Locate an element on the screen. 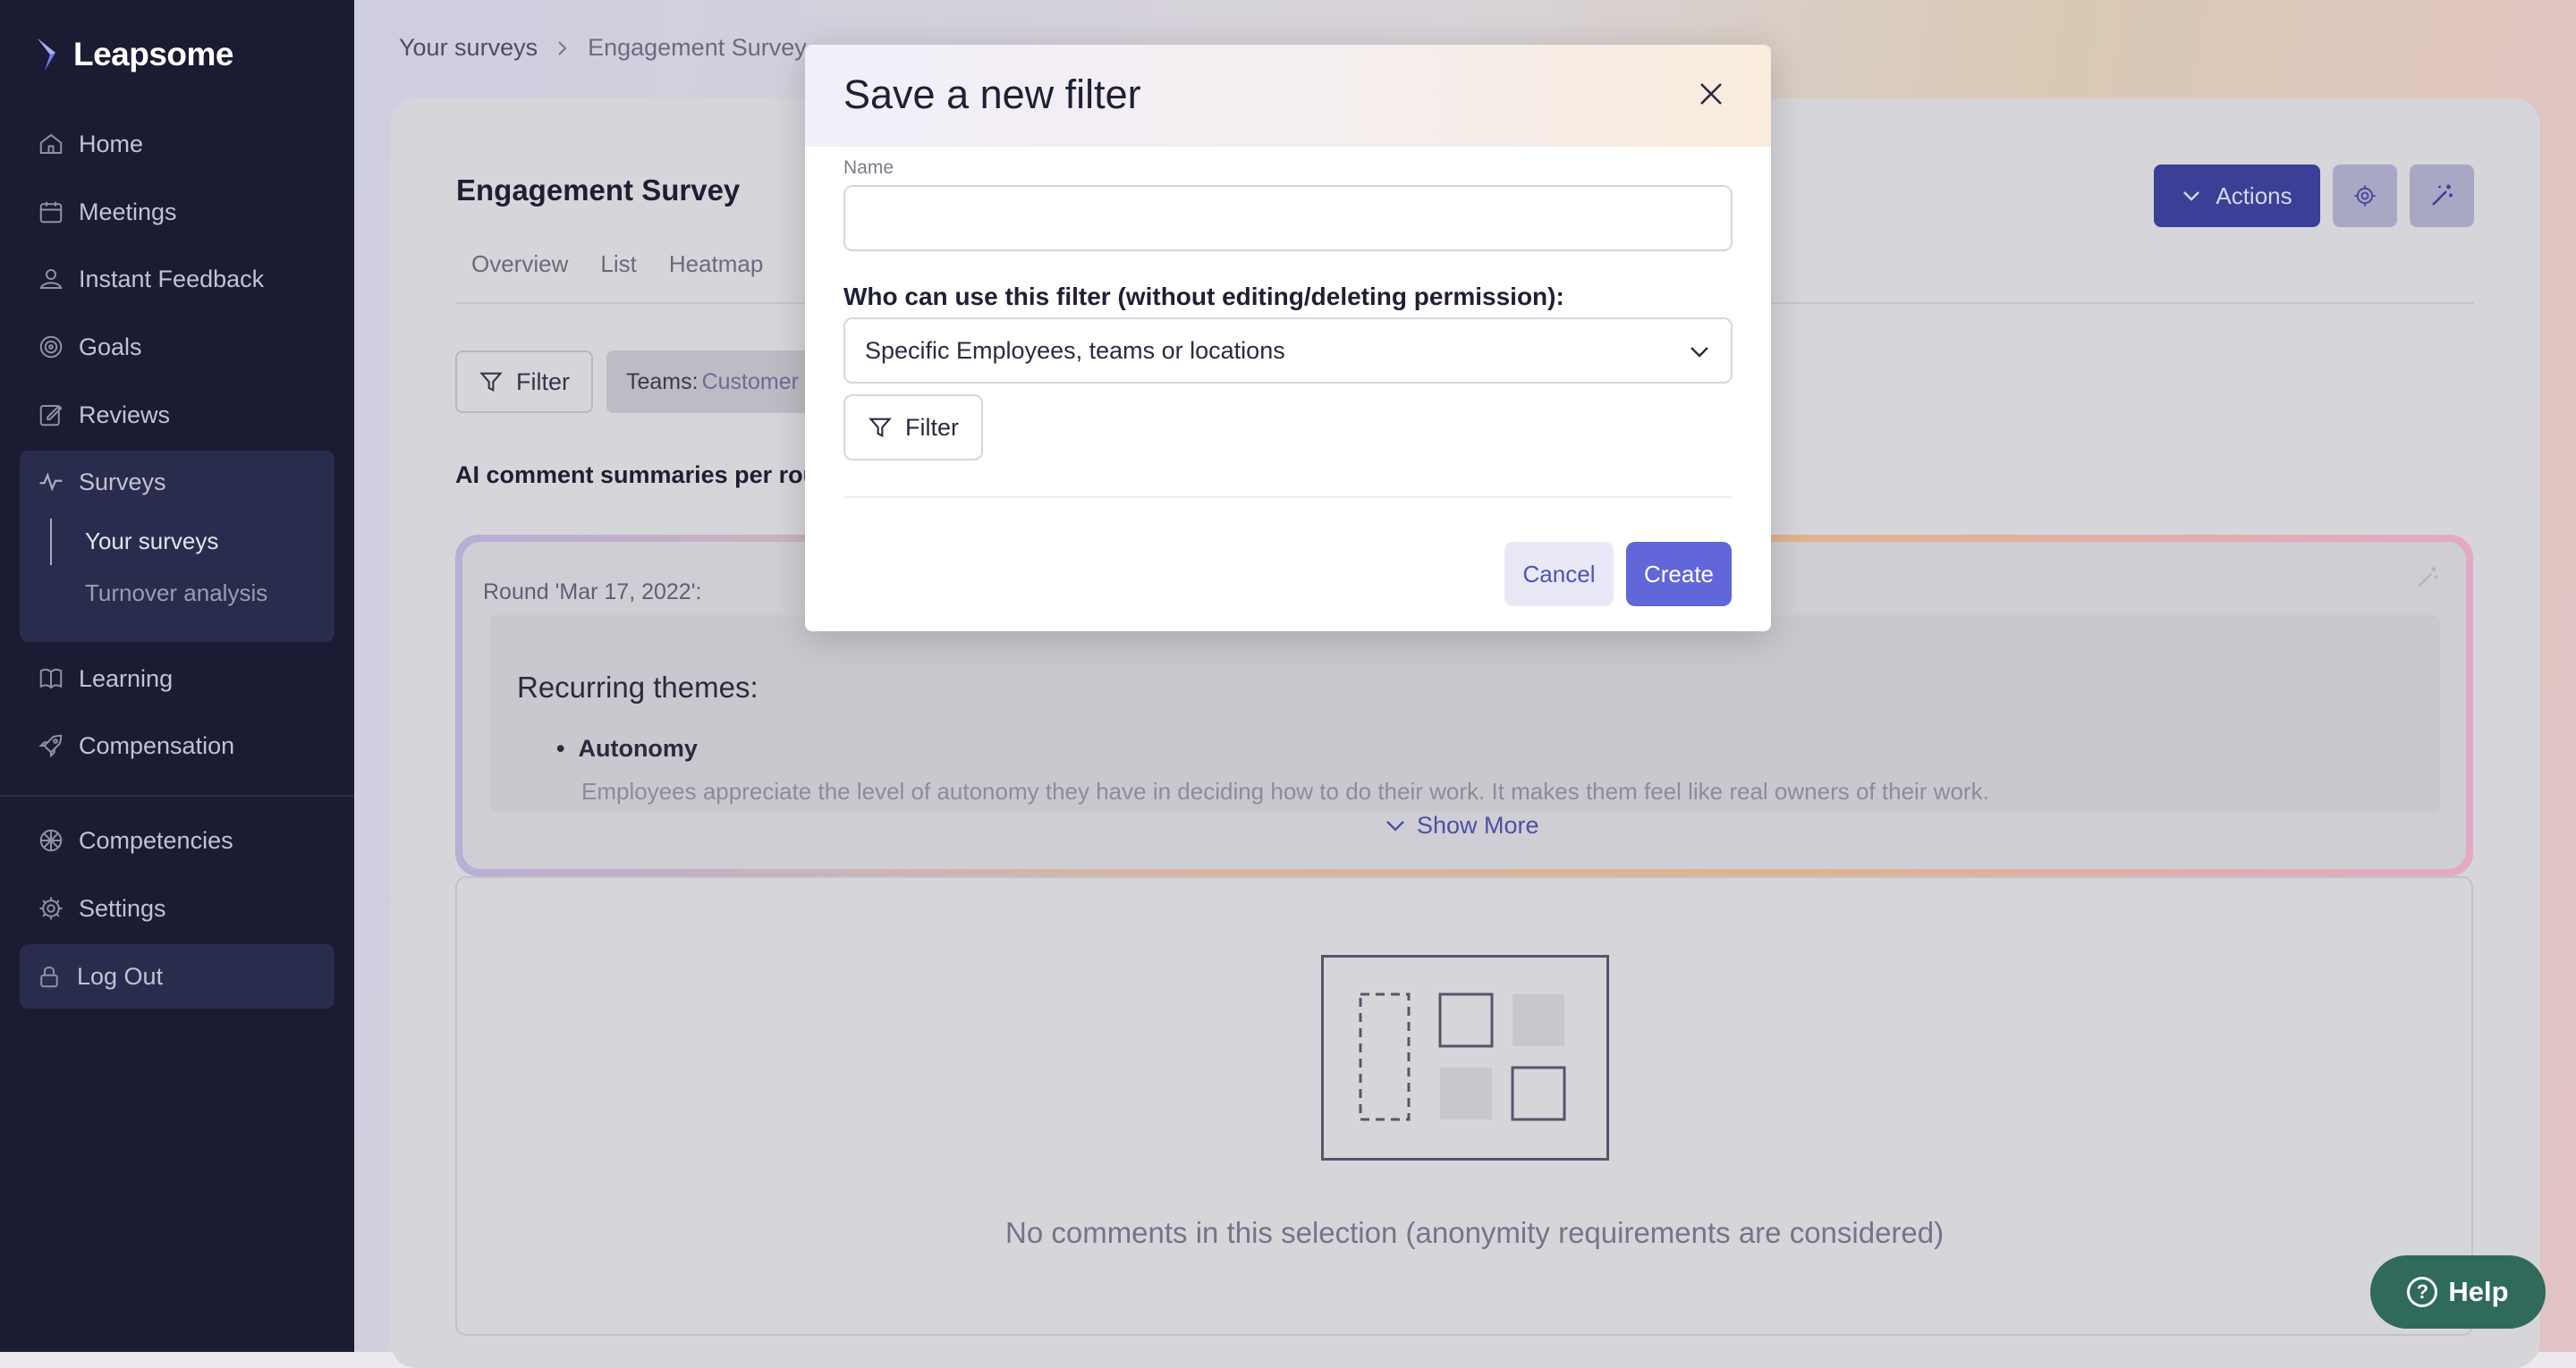 The width and height of the screenshot is (2576, 1368). surveys-icon is located at coordinates (51, 482).